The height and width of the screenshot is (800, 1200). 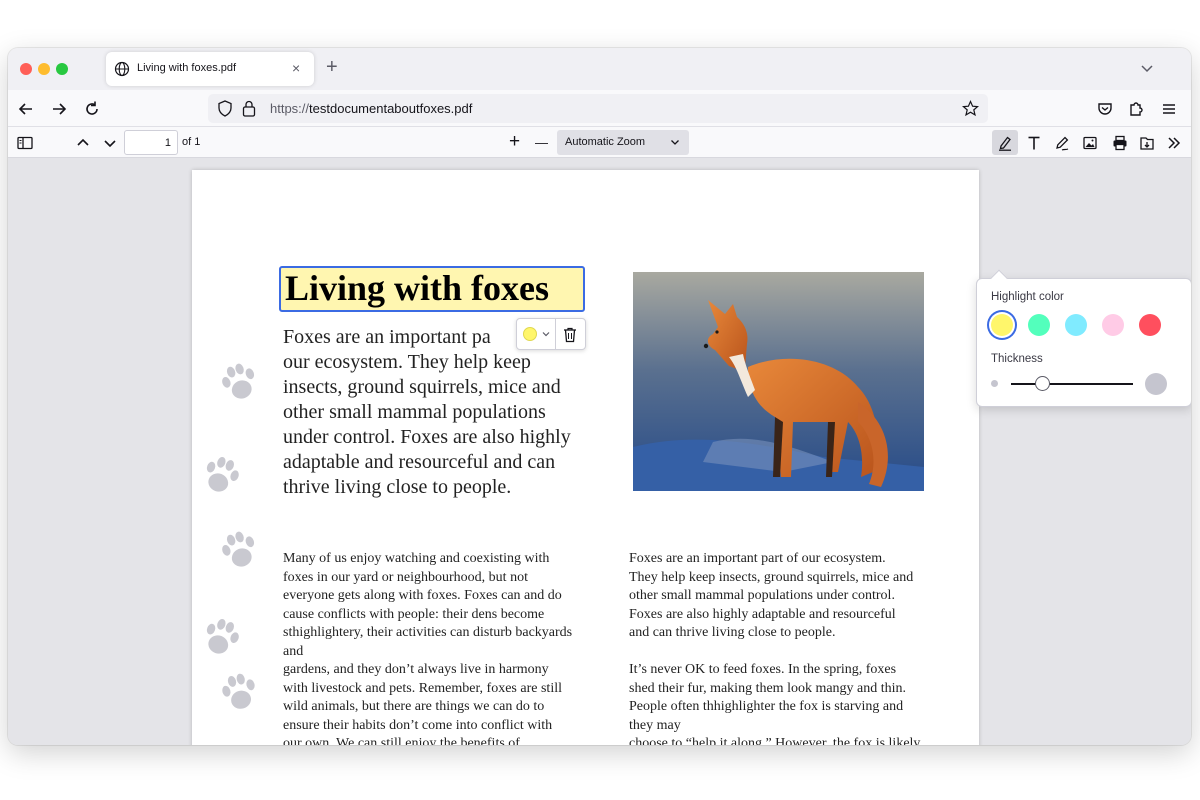 I want to click on url-scheme: https://, so click(x=290, y=108).